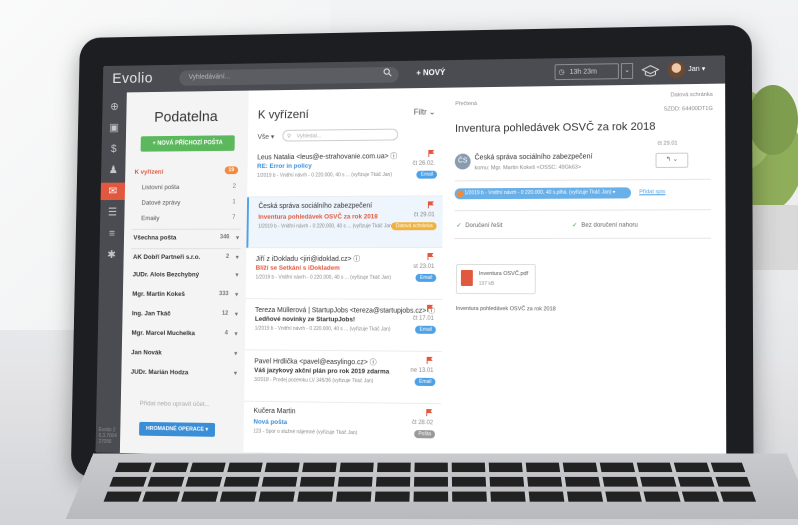 The width and height of the screenshot is (798, 525). What do you see at coordinates (234, 217) in the screenshot?
I see `count-label: 7` at bounding box center [234, 217].